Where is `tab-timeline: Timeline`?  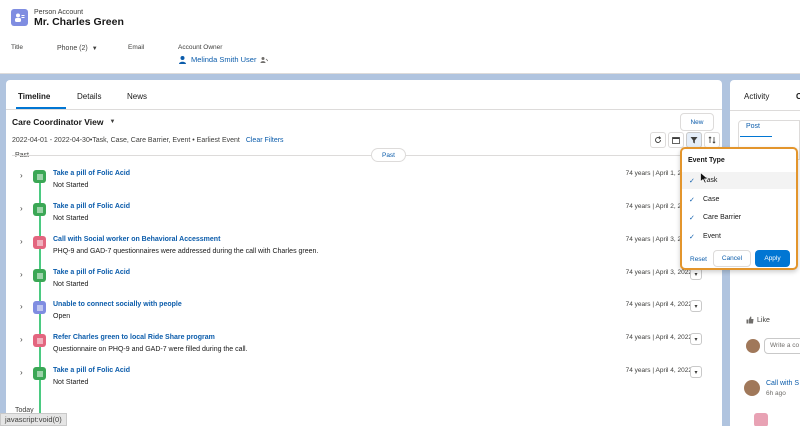 tab-timeline: Timeline is located at coordinates (34, 96).